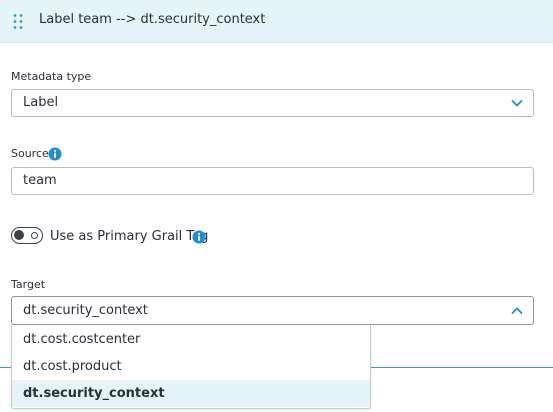 The image size is (553, 412). Describe the element at coordinates (272, 181) in the screenshot. I see `source-input: team` at that location.